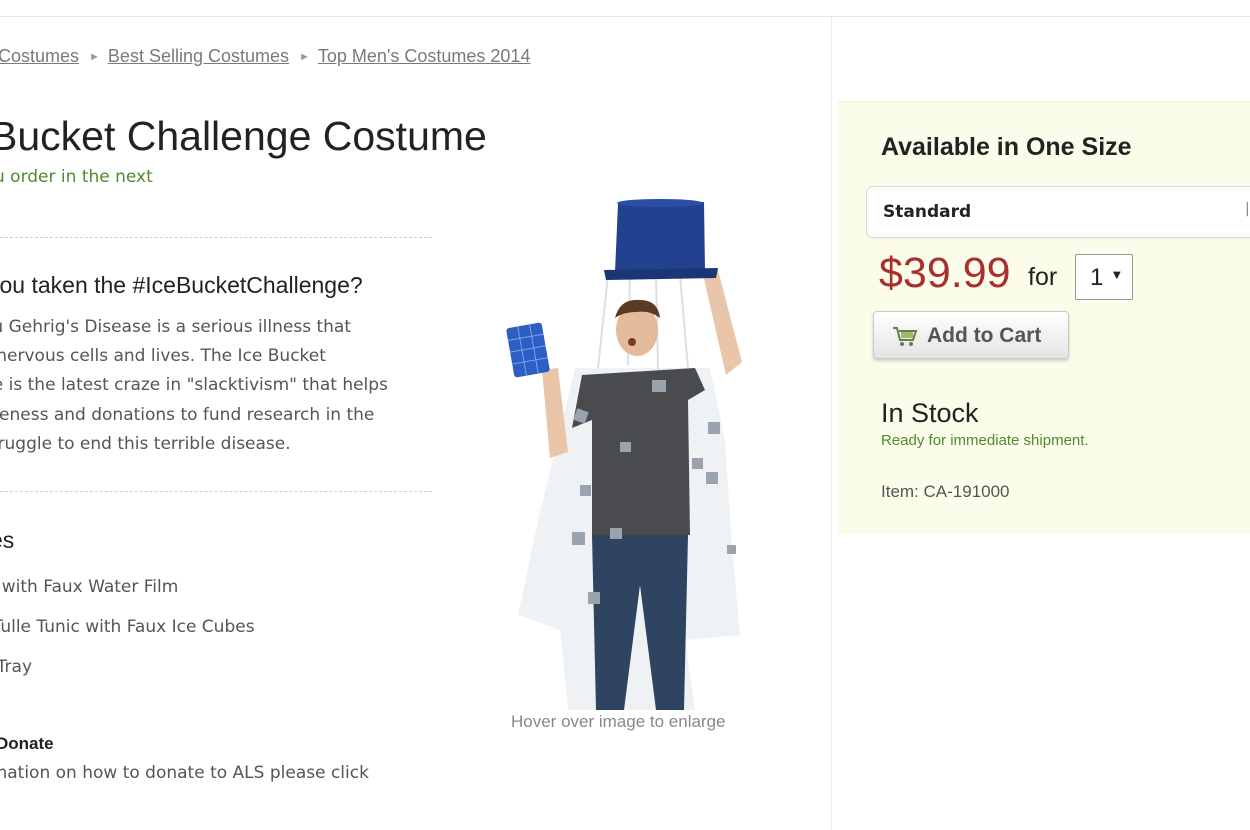  Describe the element at coordinates (89, 587) in the screenshot. I see `list-item: ket with Faux Water Film` at that location.